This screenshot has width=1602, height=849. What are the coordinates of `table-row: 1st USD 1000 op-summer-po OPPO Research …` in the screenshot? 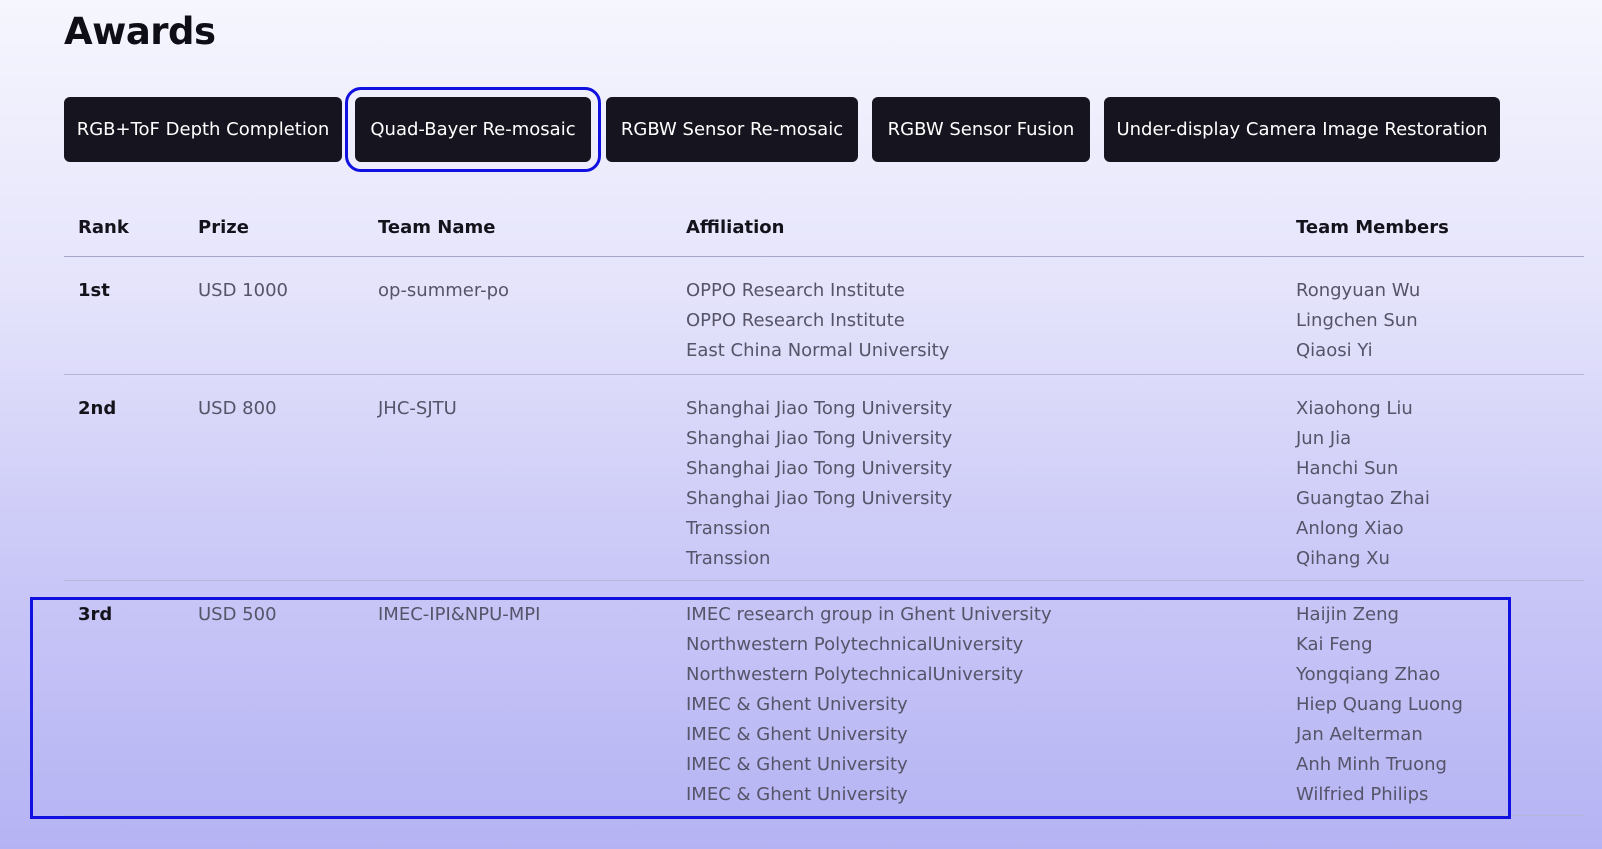 It's located at (824, 316).